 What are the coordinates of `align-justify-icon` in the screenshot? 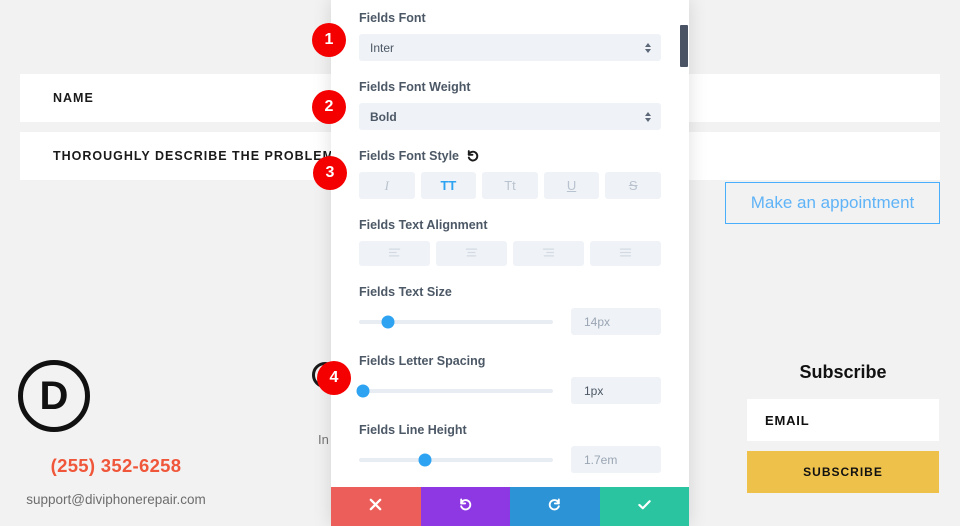 It's located at (625, 254).